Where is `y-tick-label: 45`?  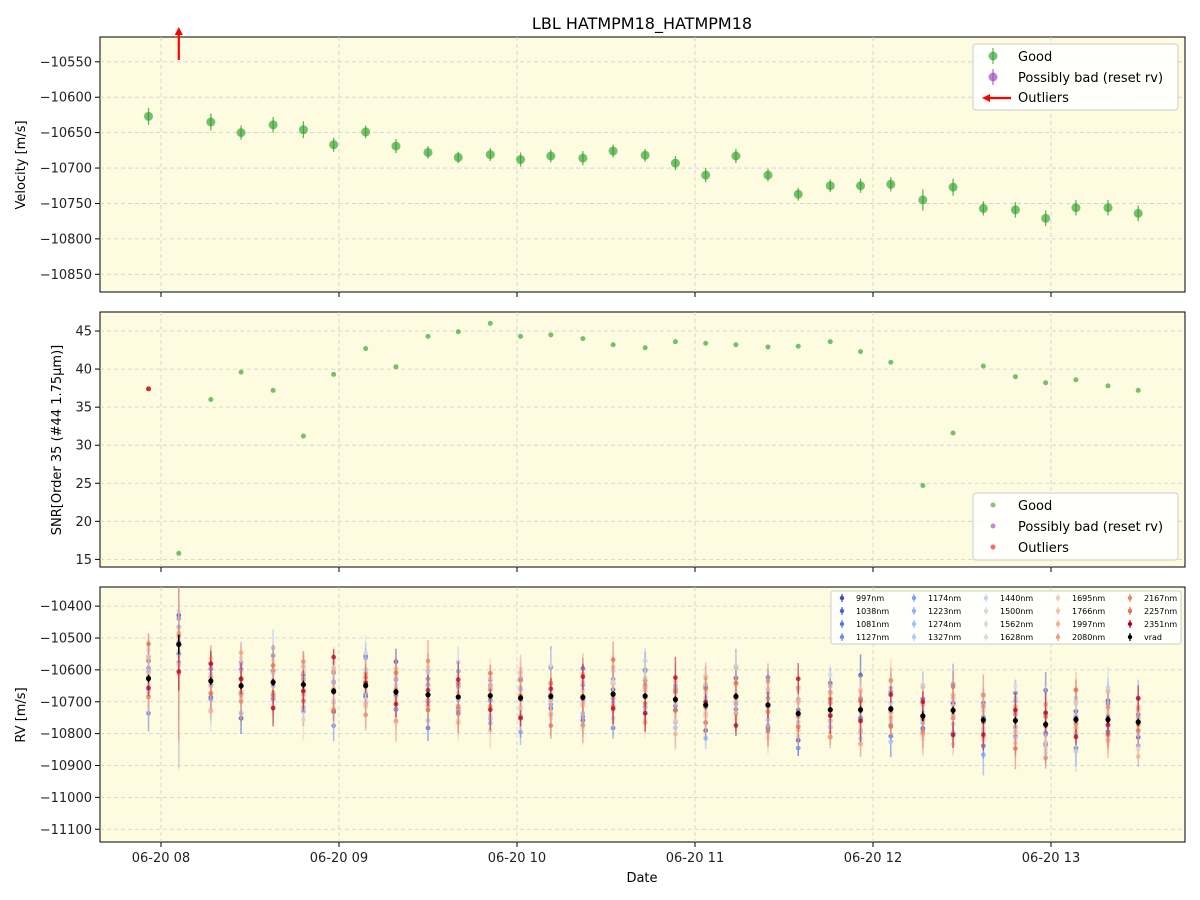
y-tick-label: 45 is located at coordinates (83, 332).